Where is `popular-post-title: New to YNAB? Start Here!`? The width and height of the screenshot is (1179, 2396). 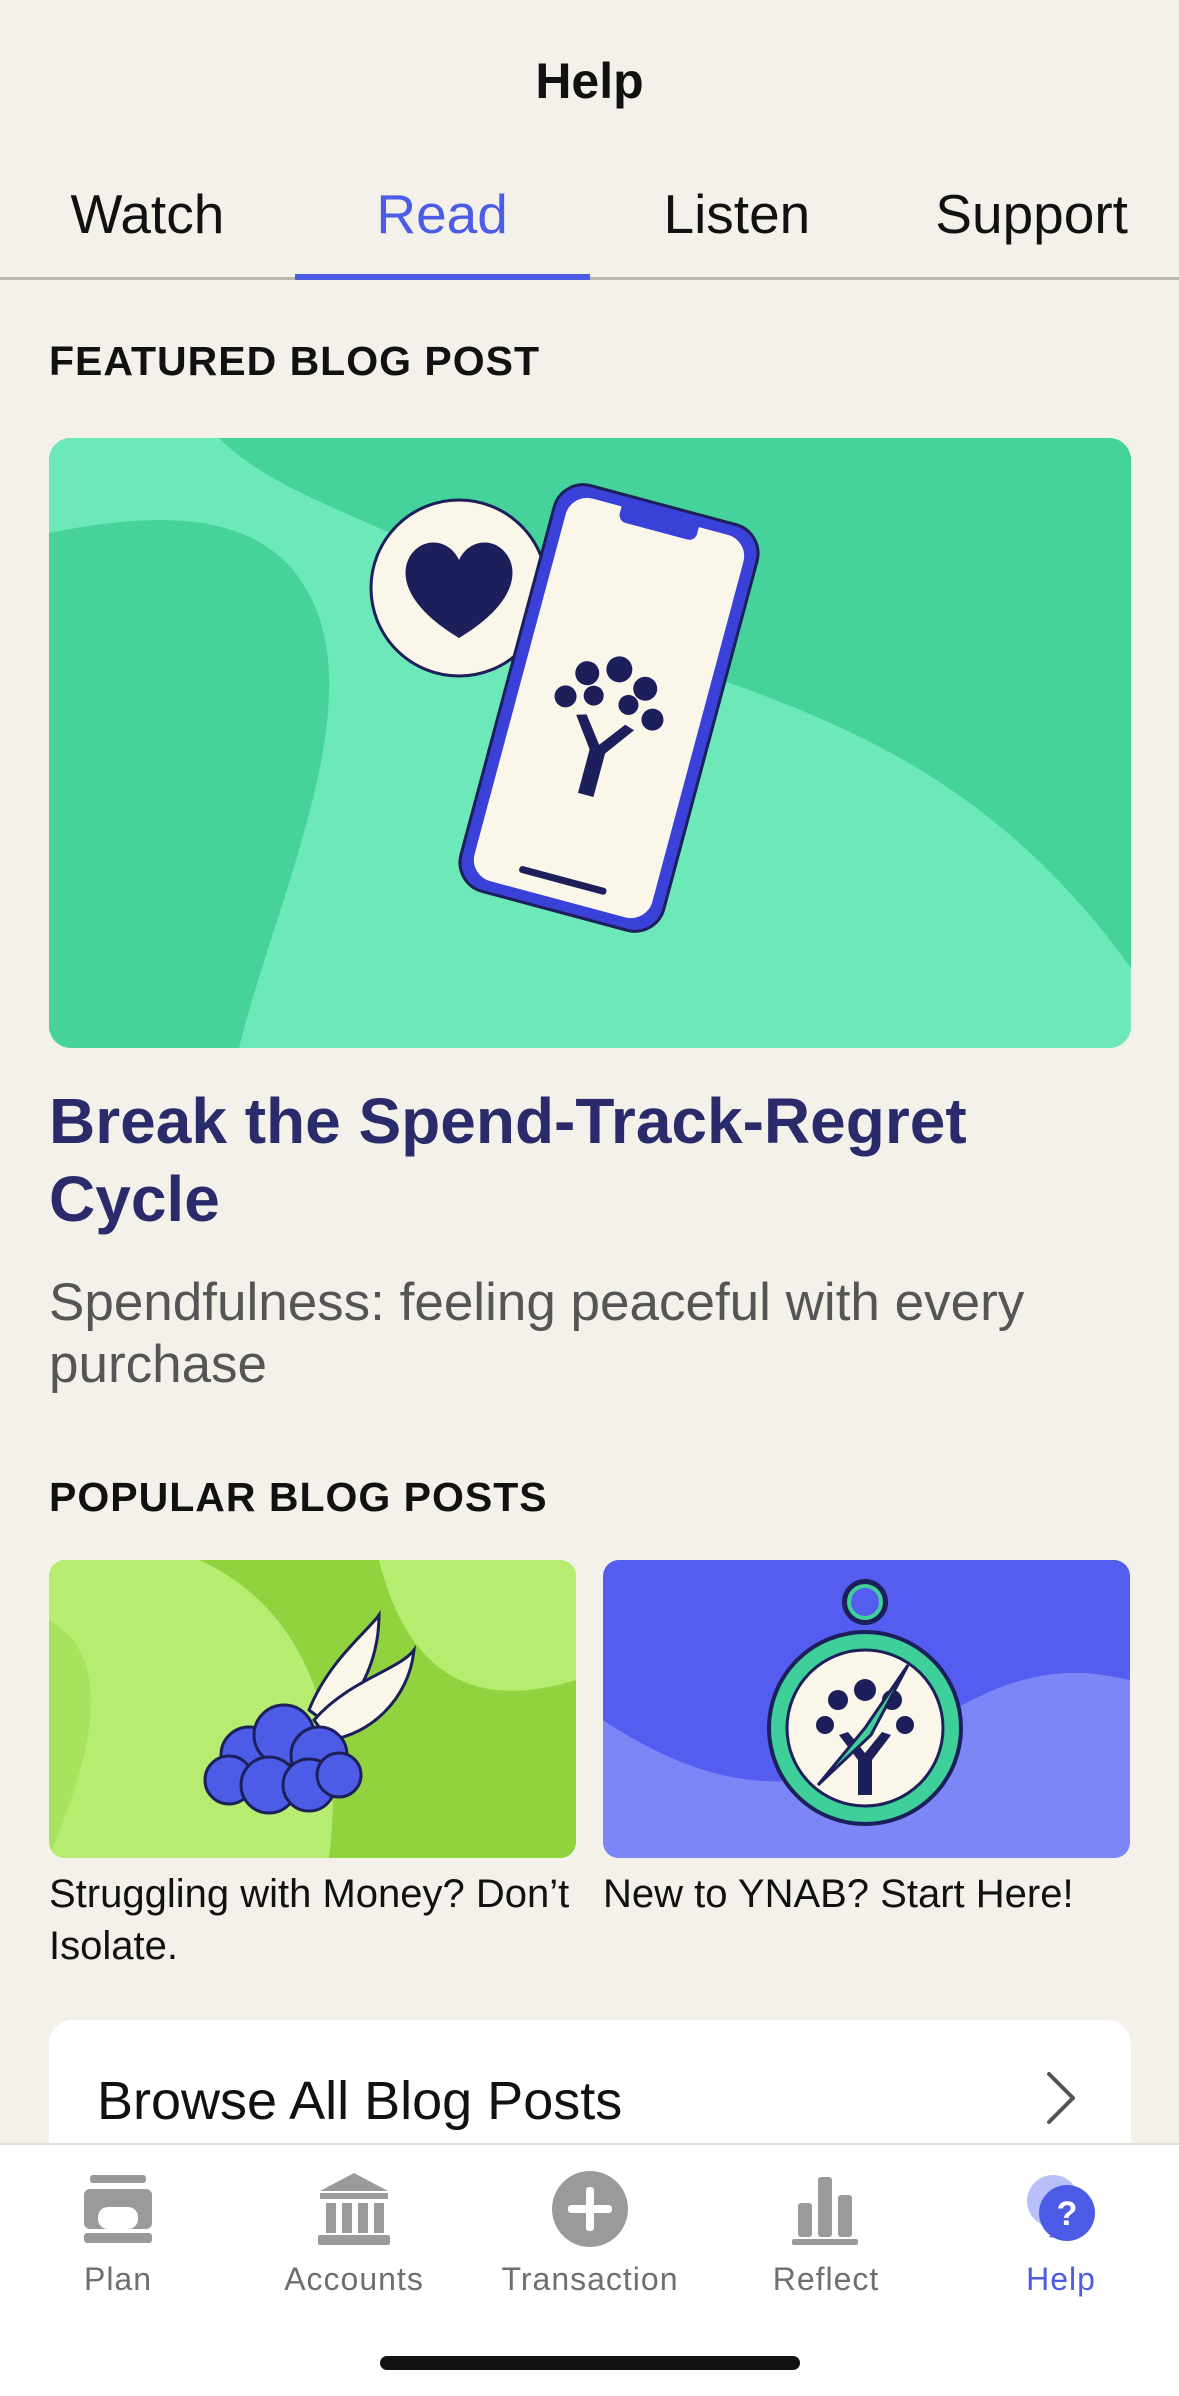
popular-post-title: New to YNAB? Start Here! is located at coordinates (838, 1894).